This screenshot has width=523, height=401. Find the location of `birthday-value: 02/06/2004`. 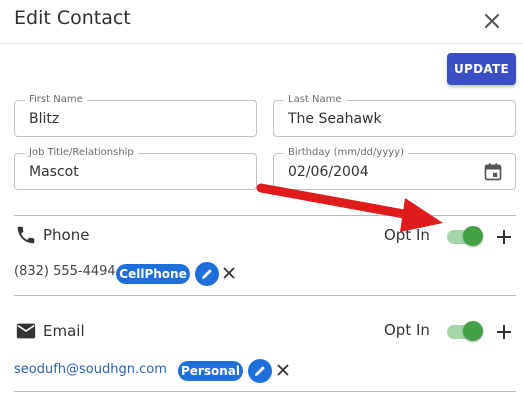

birthday-value: 02/06/2004 is located at coordinates (328, 172).